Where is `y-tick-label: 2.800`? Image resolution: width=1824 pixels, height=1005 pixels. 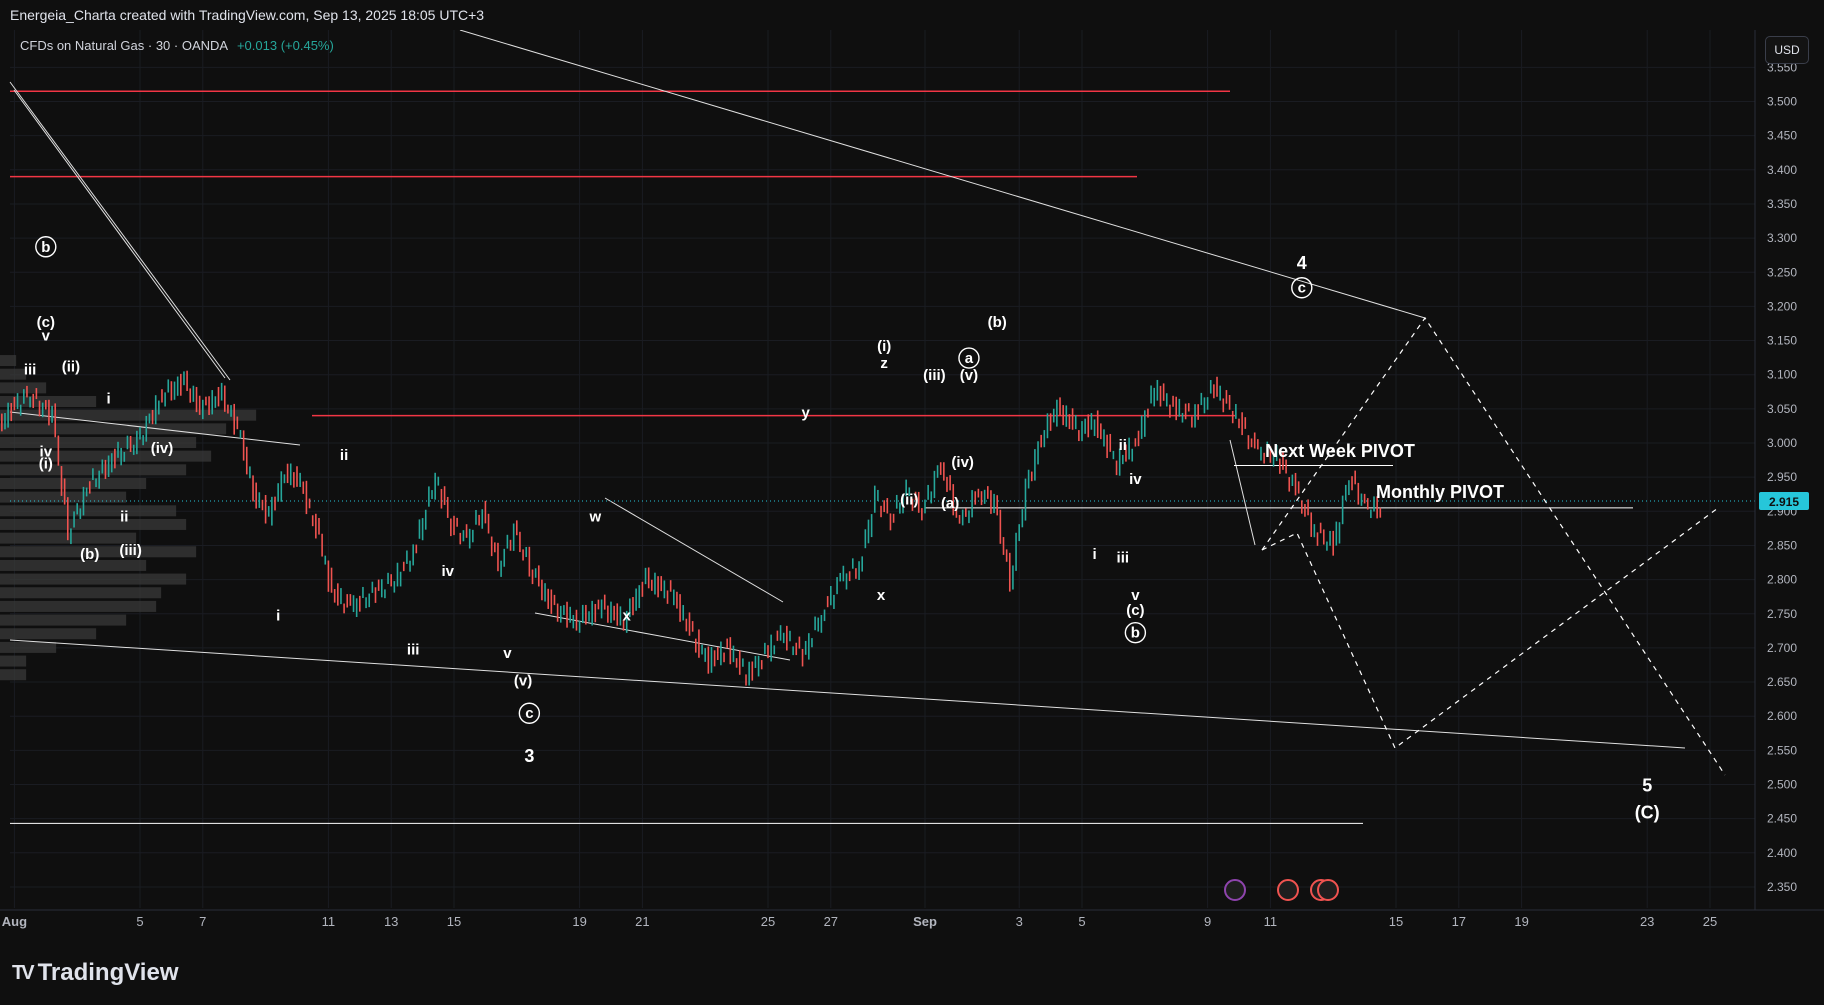 y-tick-label: 2.800 is located at coordinates (1782, 580).